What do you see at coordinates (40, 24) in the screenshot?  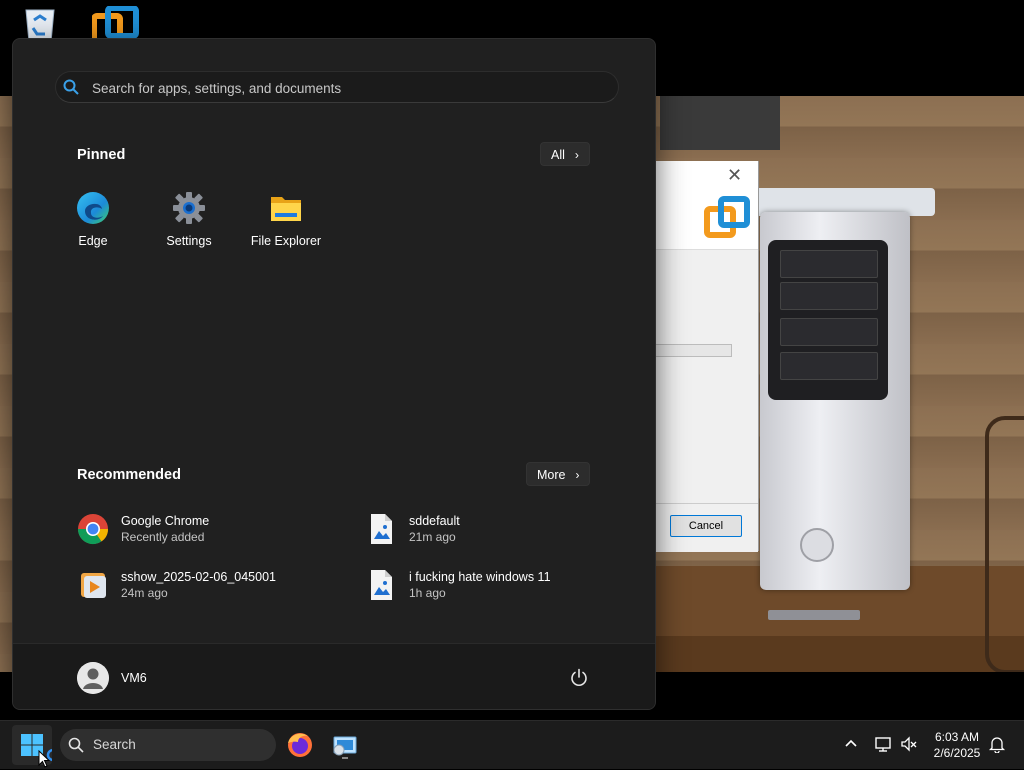 I see `recycle-bin-icon` at bounding box center [40, 24].